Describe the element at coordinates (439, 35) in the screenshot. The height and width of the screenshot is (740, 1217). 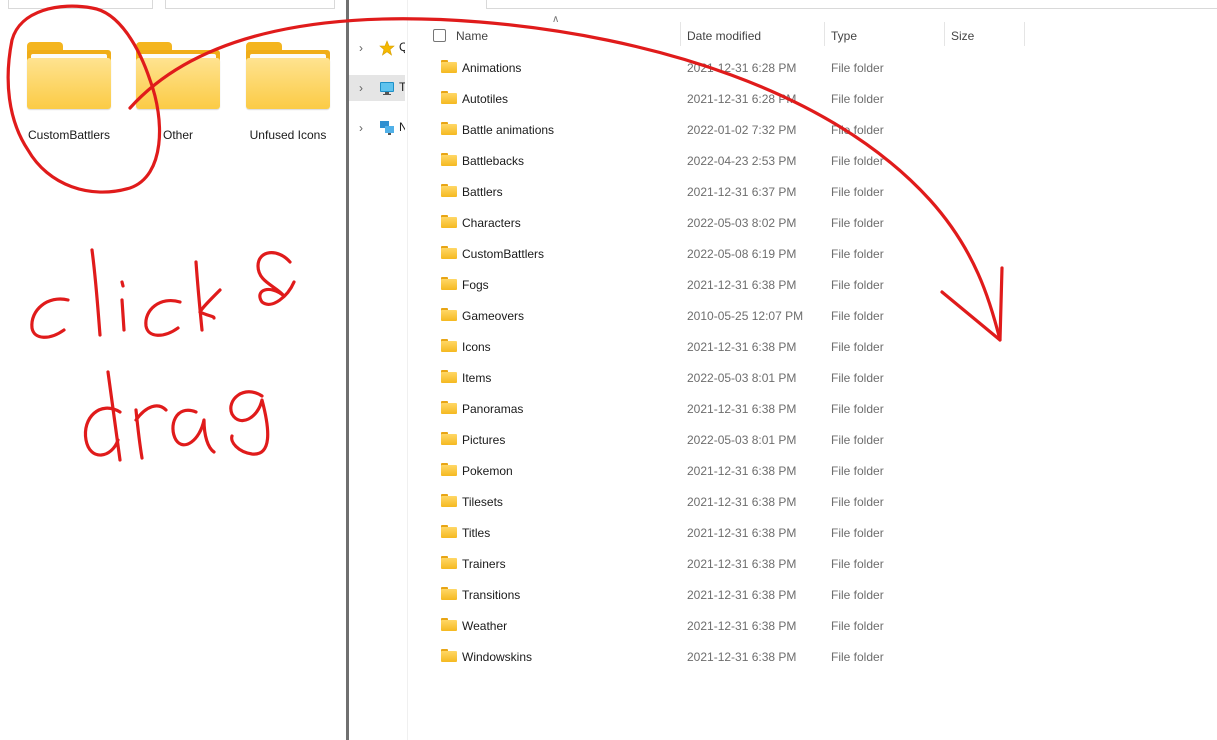
I see `select-all-checkbox` at that location.